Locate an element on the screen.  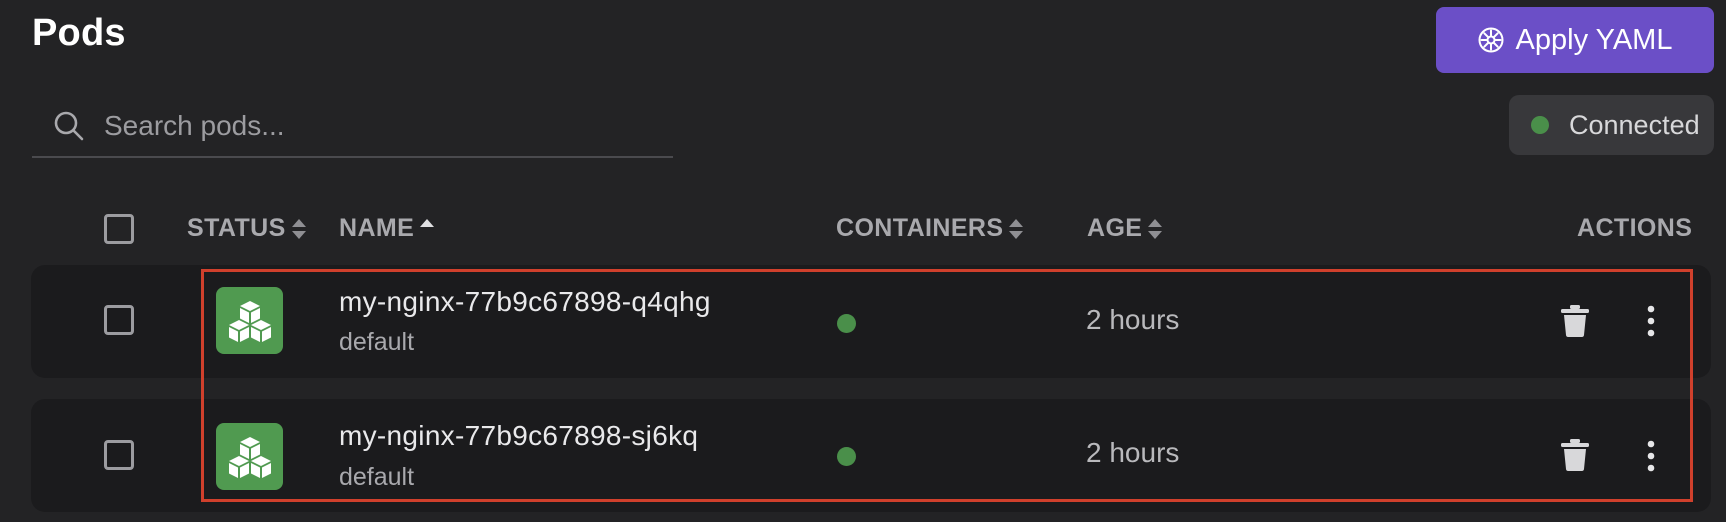
apply-yaml-button: Apply YAML is located at coordinates (1575, 40).